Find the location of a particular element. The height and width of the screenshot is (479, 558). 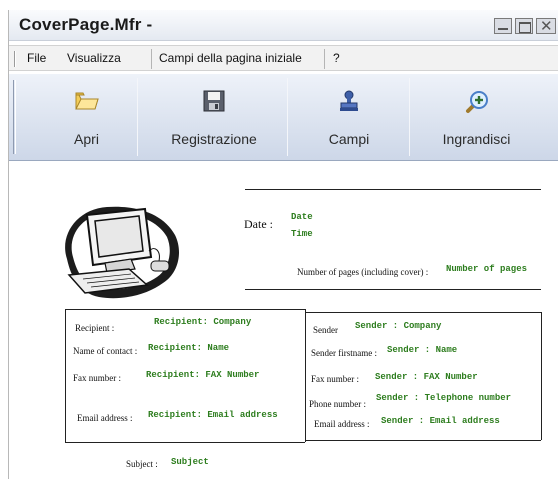

recipient-email-label: Email address : is located at coordinates (105, 418).